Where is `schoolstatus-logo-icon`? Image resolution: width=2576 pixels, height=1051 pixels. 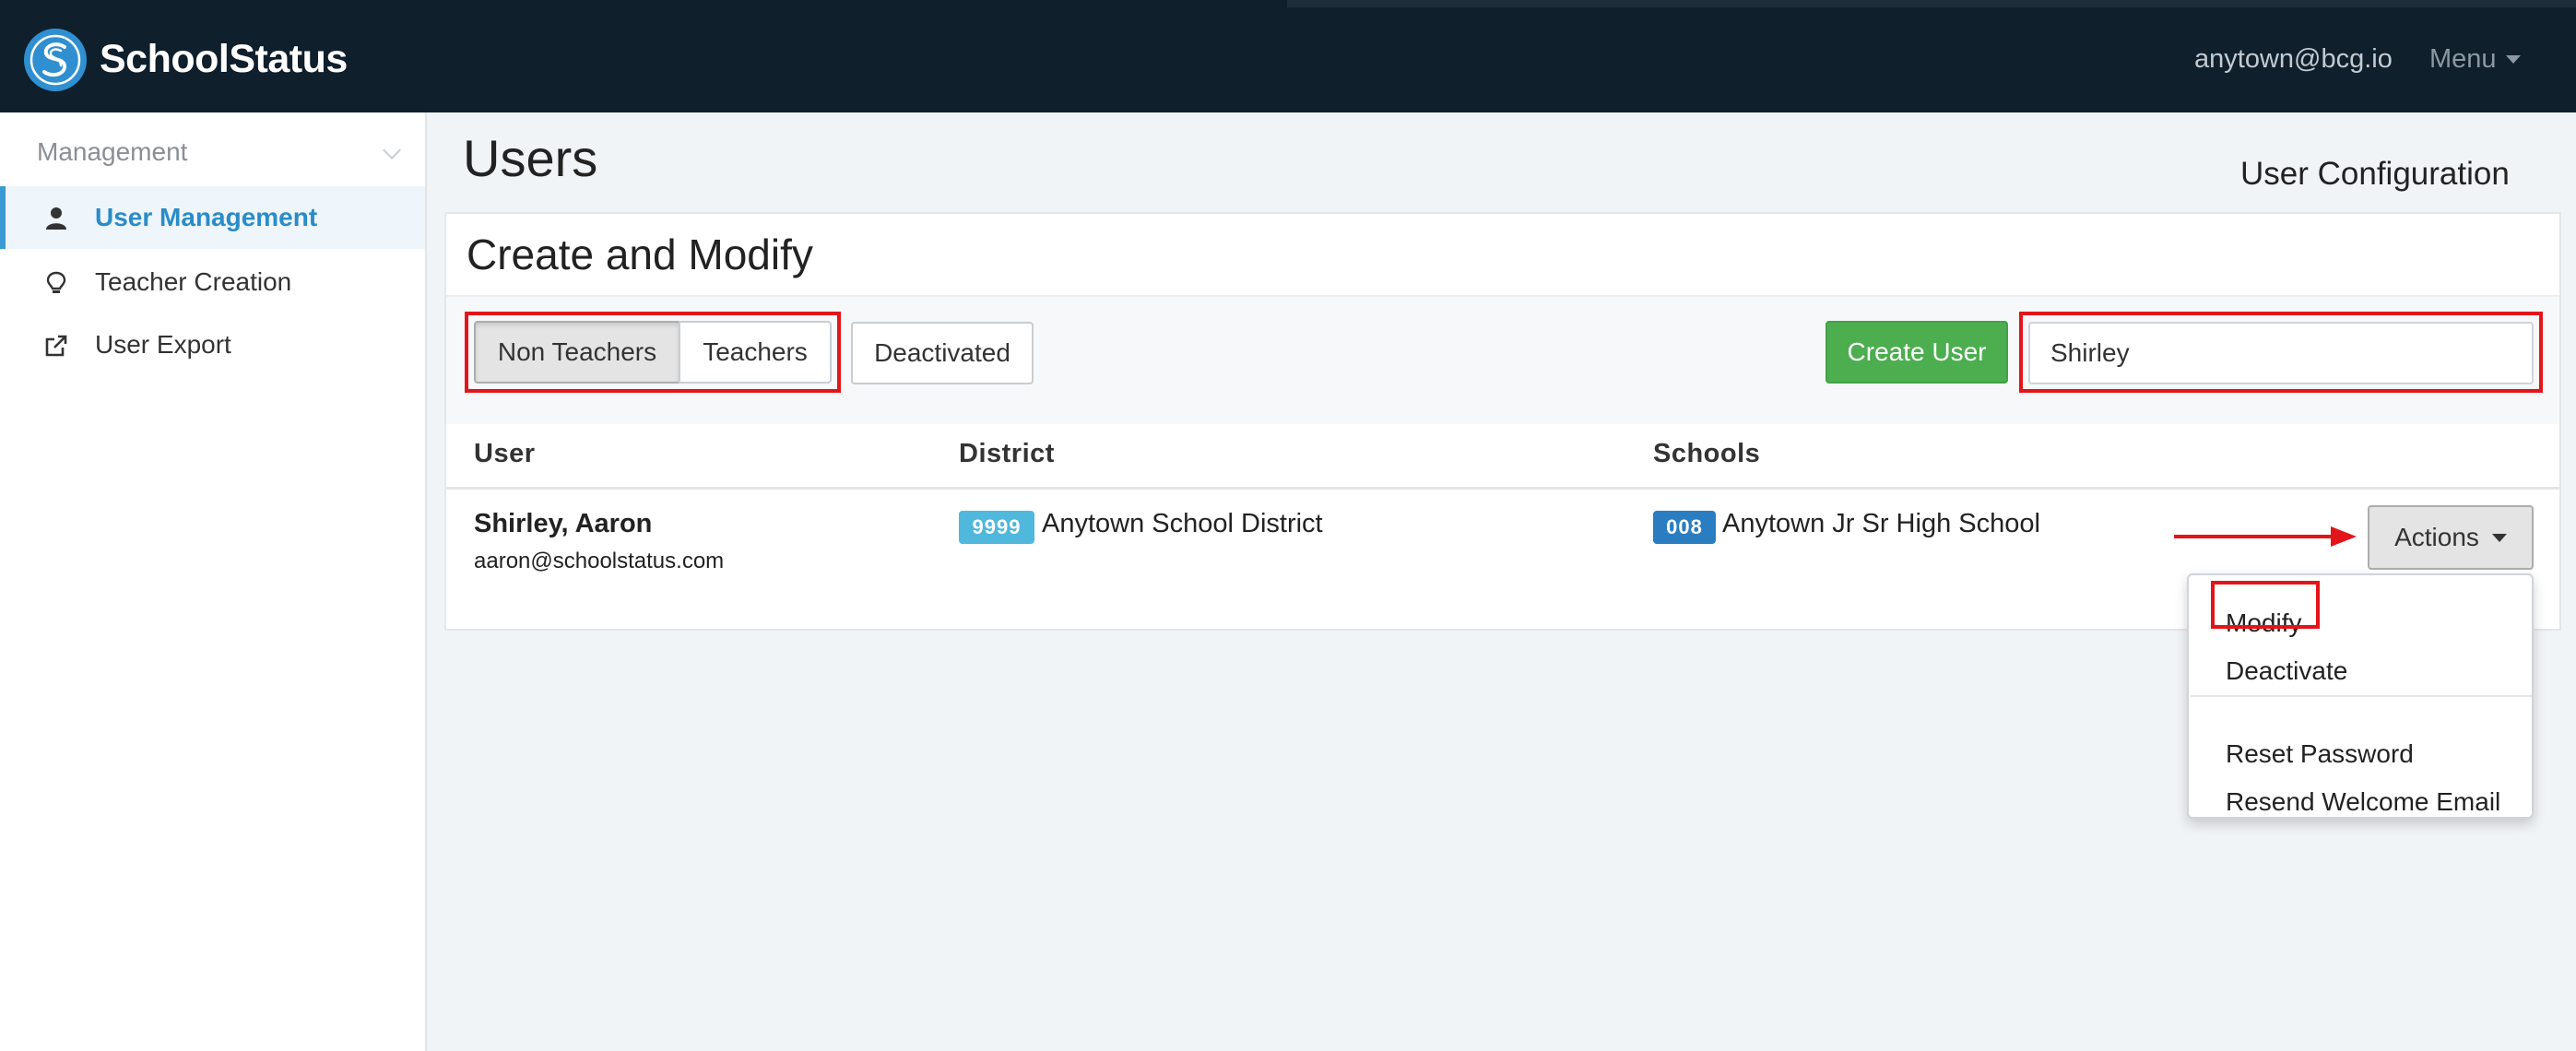 schoolstatus-logo-icon is located at coordinates (55, 60).